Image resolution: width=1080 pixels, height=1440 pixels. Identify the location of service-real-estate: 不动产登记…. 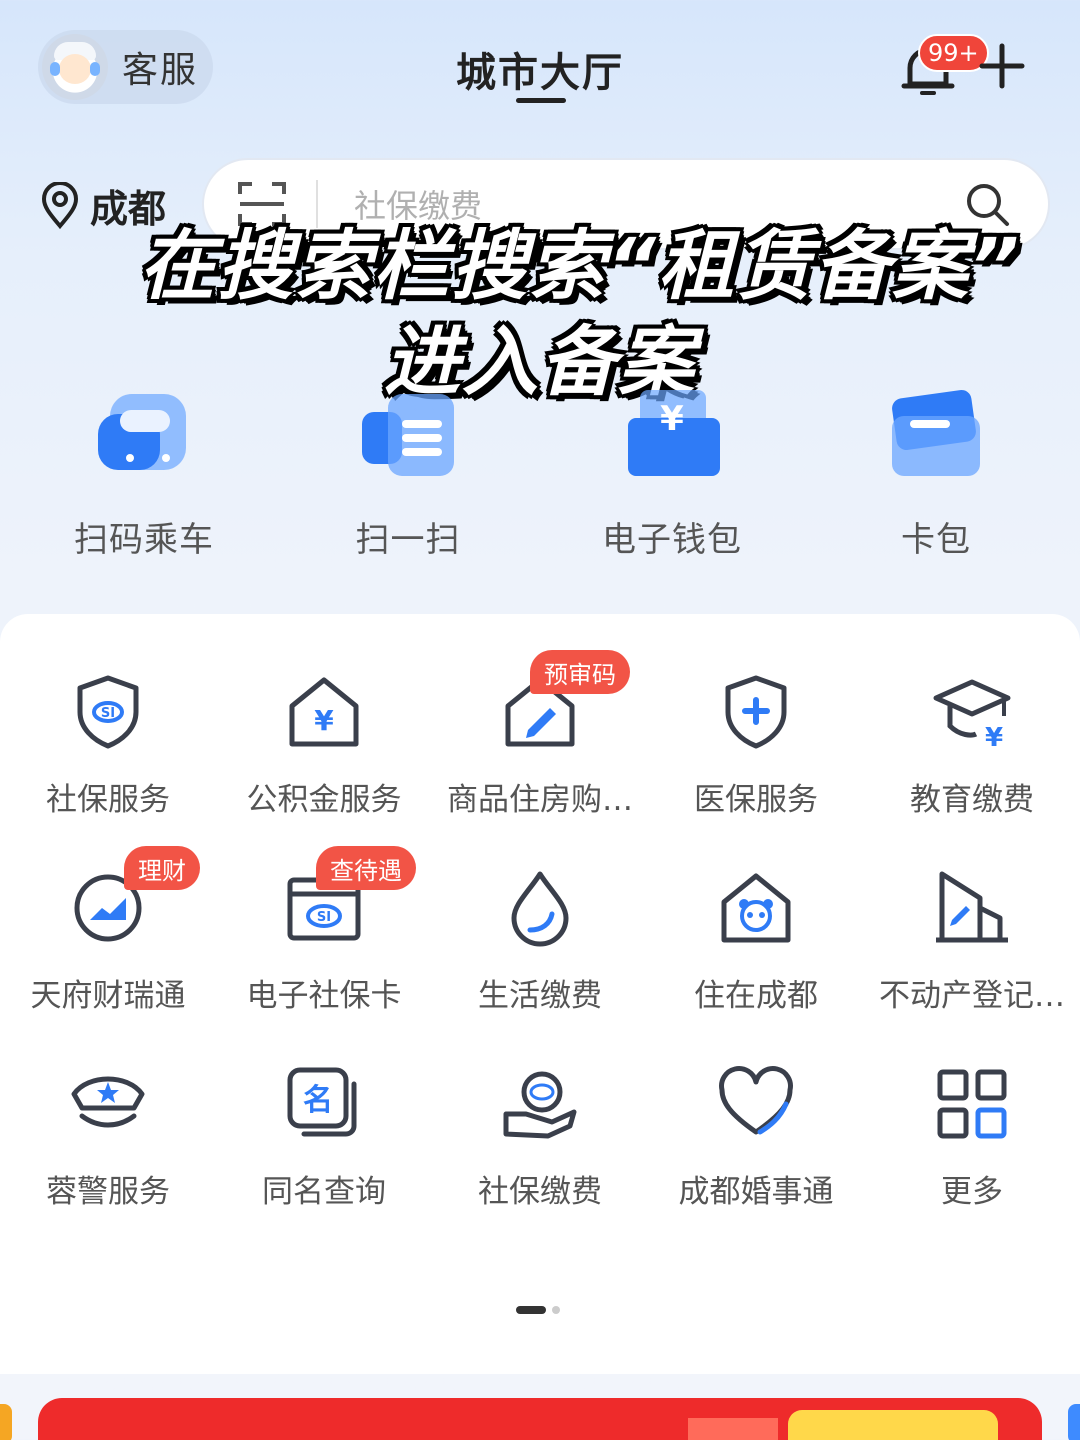
(972, 941).